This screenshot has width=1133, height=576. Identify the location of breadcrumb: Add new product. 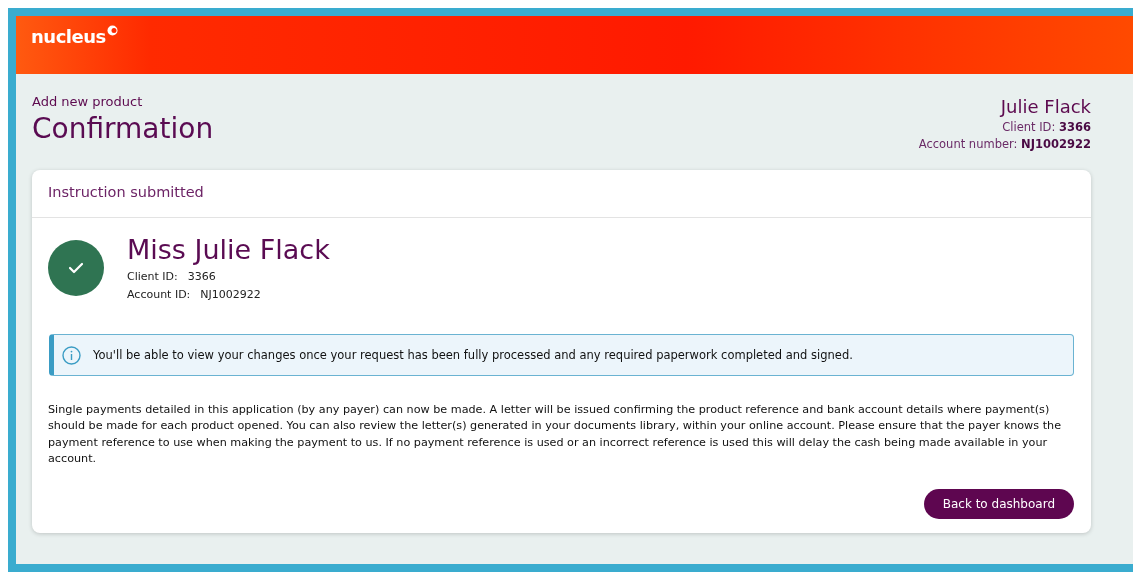
(88, 101).